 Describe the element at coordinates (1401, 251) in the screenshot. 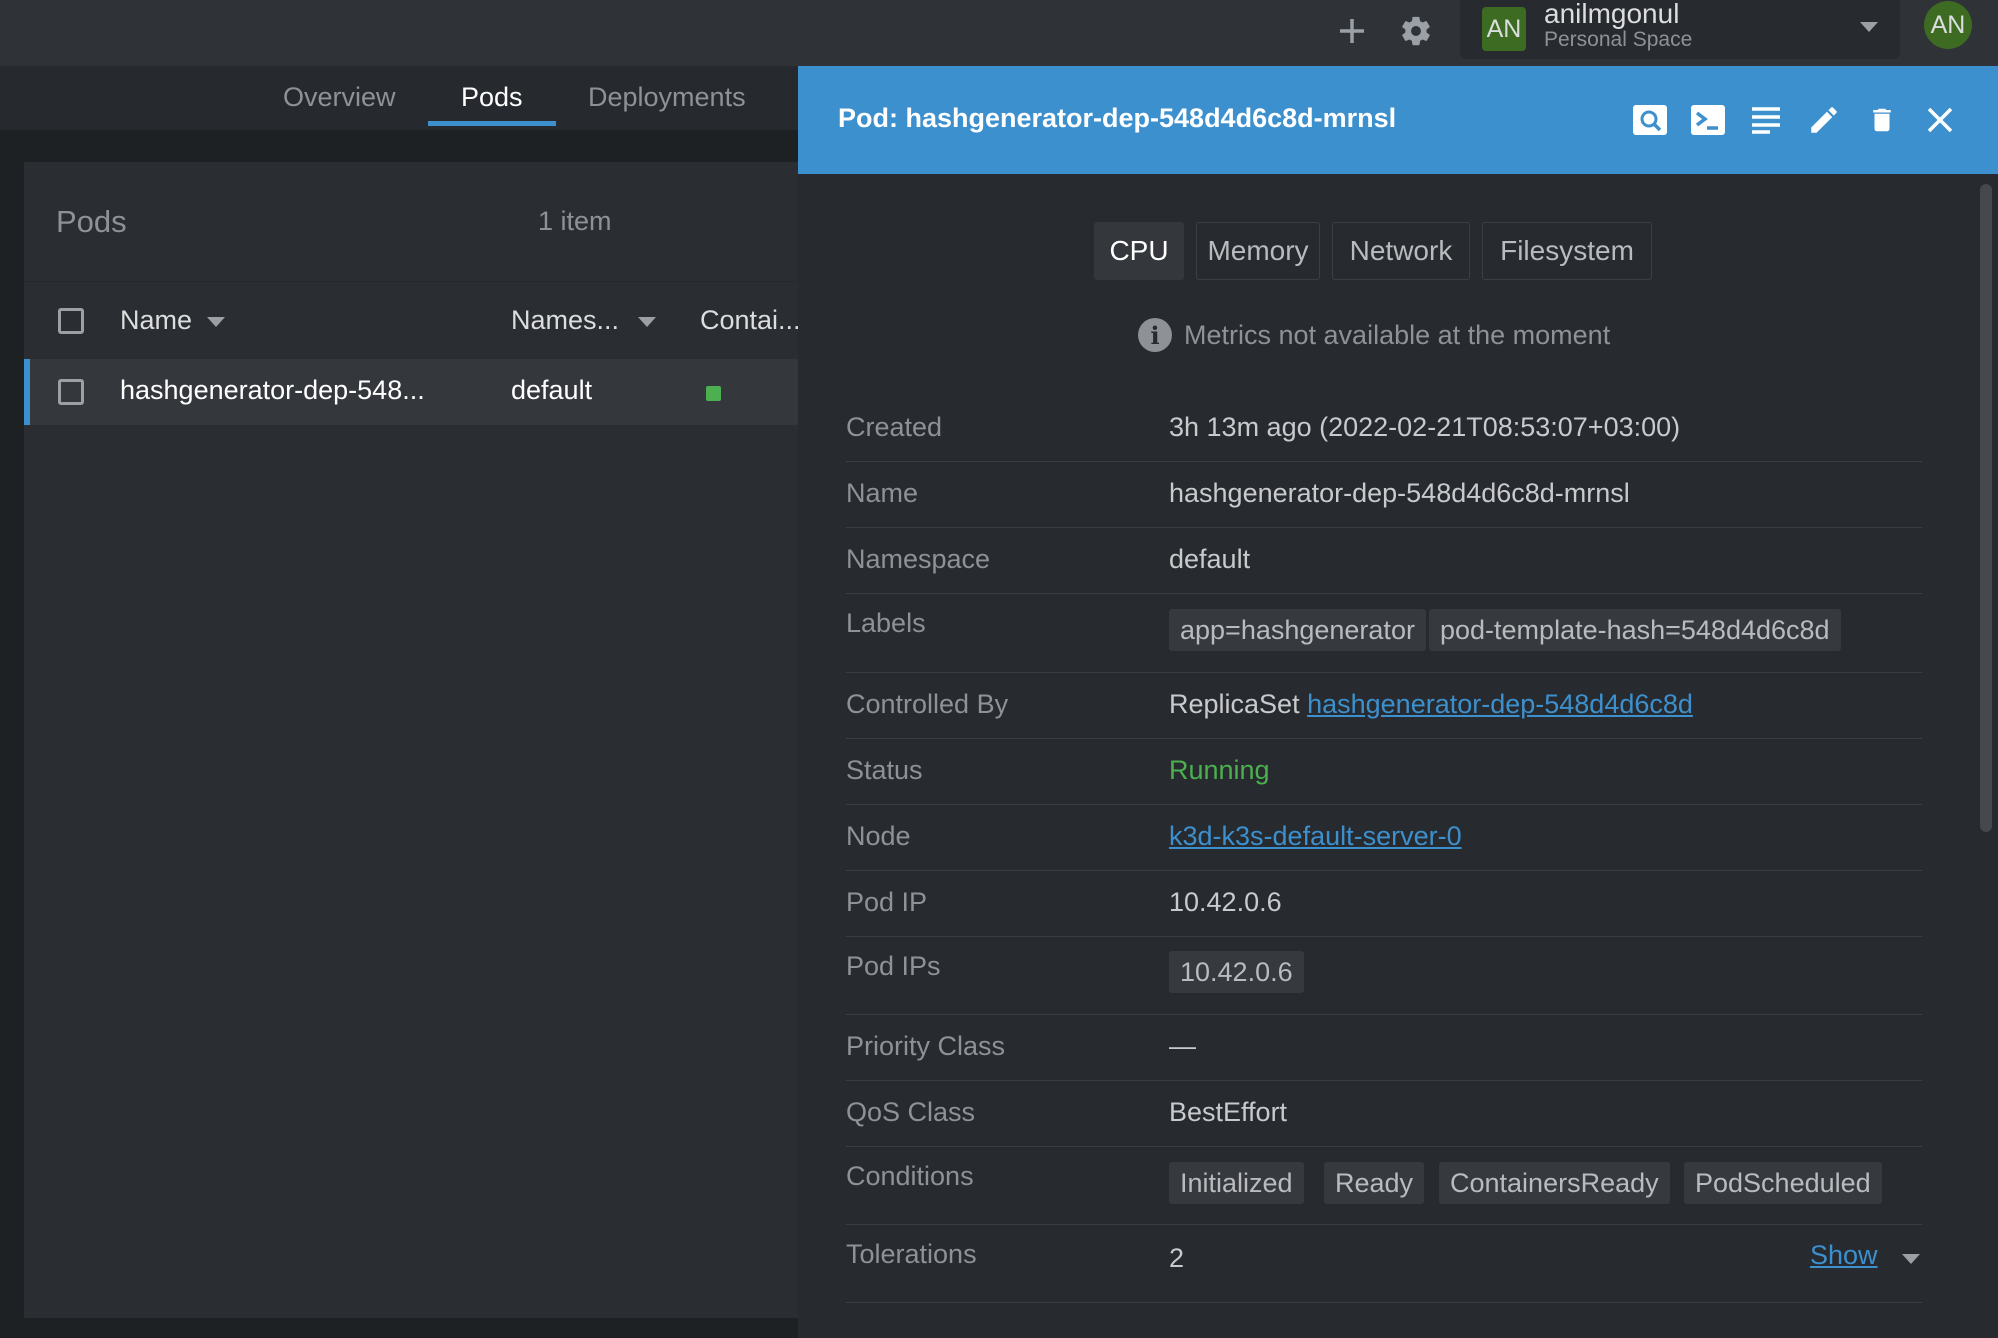

I see `tab-network: Network` at that location.